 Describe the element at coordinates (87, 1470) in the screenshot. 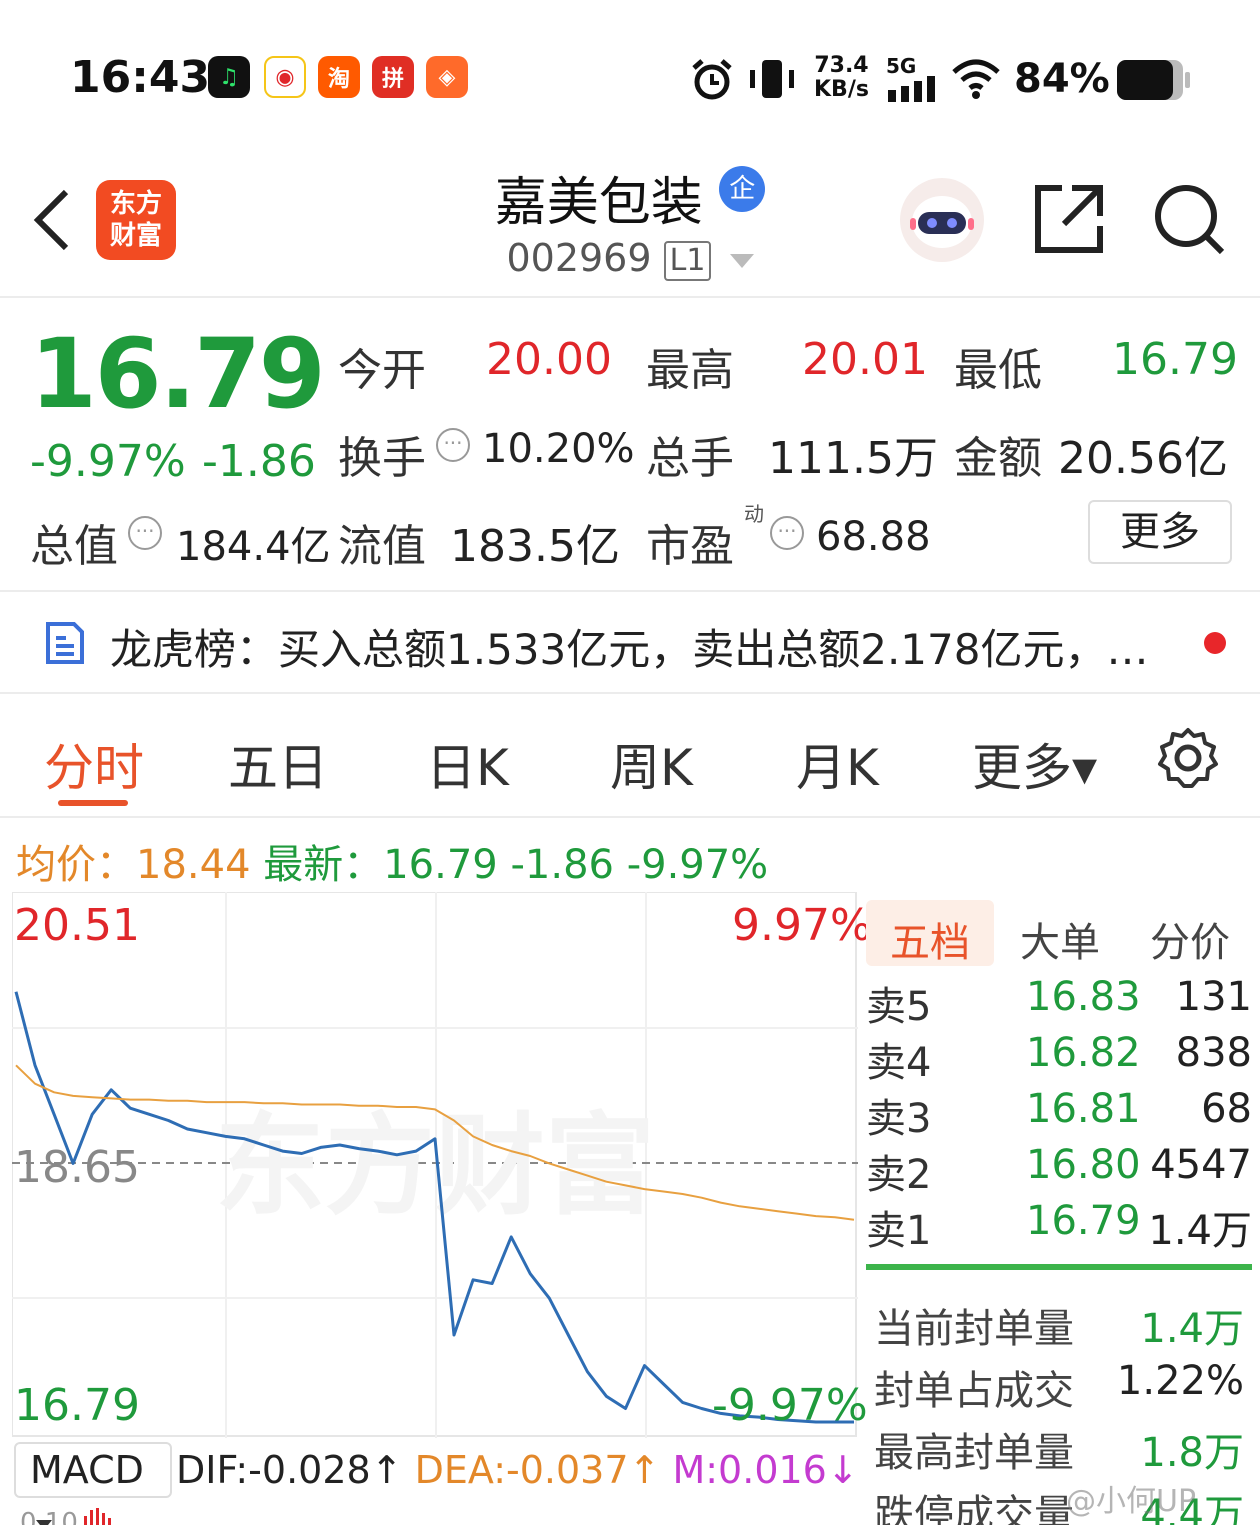

I see `indicator-label: MACD` at that location.